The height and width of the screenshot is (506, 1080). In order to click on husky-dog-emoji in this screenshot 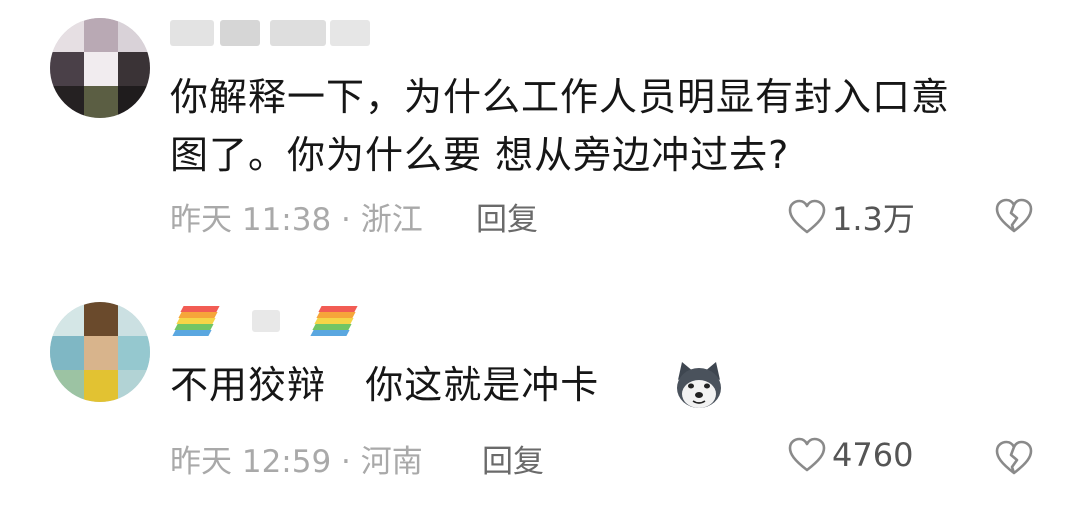, I will do `click(699, 385)`.